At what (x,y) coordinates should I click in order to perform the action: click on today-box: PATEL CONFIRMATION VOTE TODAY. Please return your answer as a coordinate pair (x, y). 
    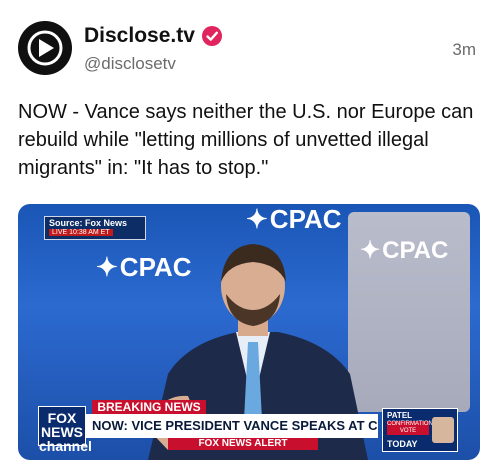
    Looking at the image, I should click on (420, 430).